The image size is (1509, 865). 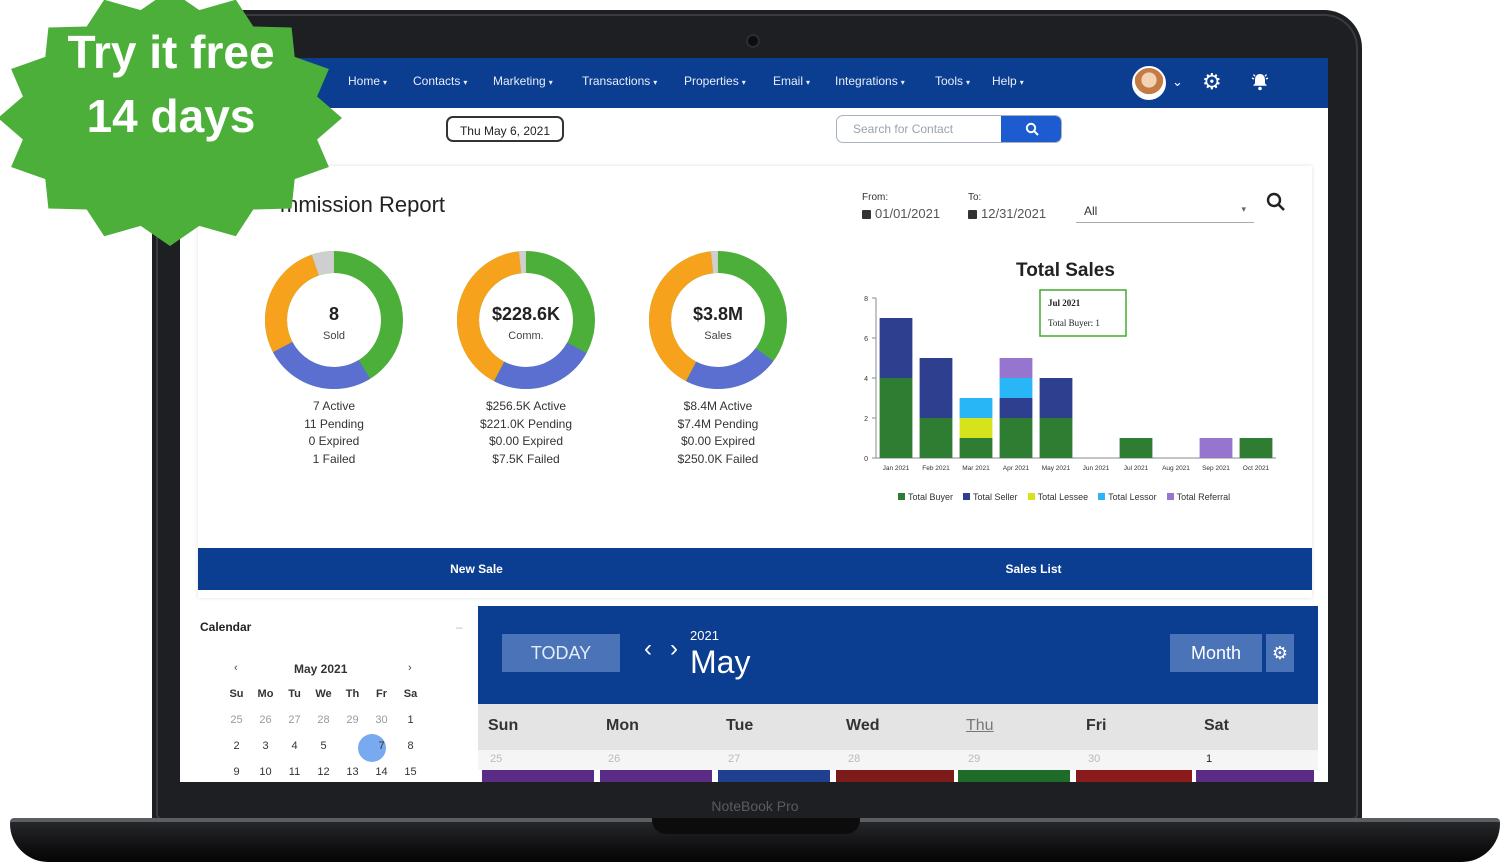 What do you see at coordinates (1177, 82) in the screenshot?
I see `chevron-down-icon: ⌄` at bounding box center [1177, 82].